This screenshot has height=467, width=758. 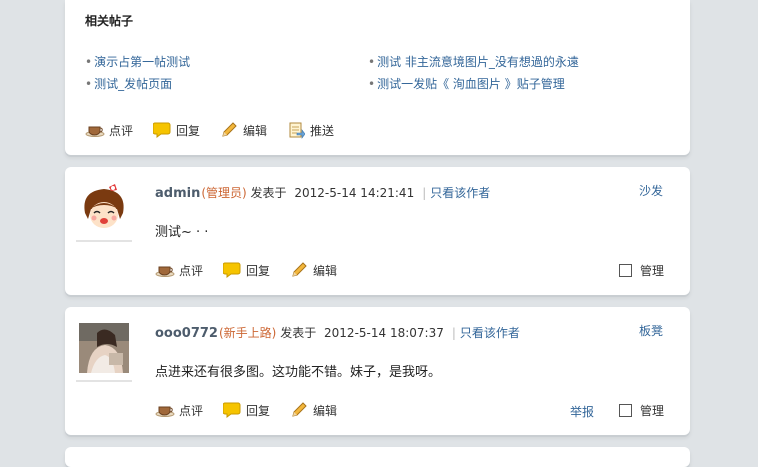 I want to click on post-meta: admin(管理员) 发表于 2012-5-14 14:21:41 | 只看该作者, so click(x=322, y=192).